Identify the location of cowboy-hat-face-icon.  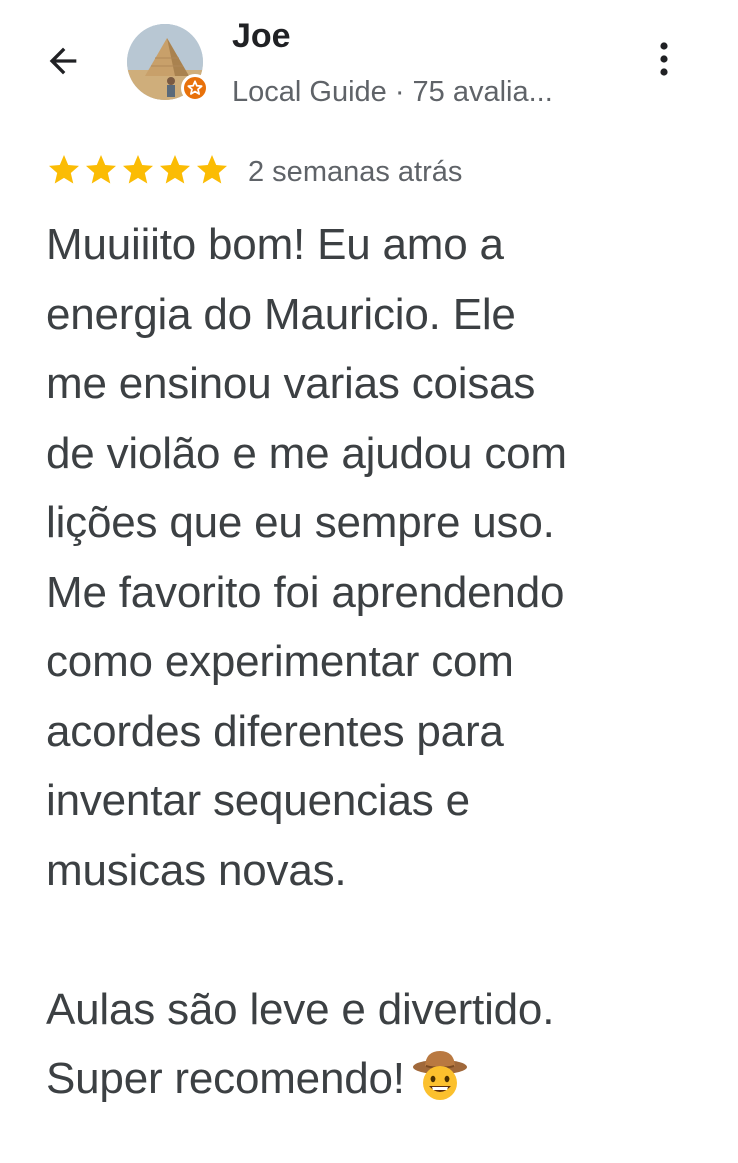
(440, 1085).